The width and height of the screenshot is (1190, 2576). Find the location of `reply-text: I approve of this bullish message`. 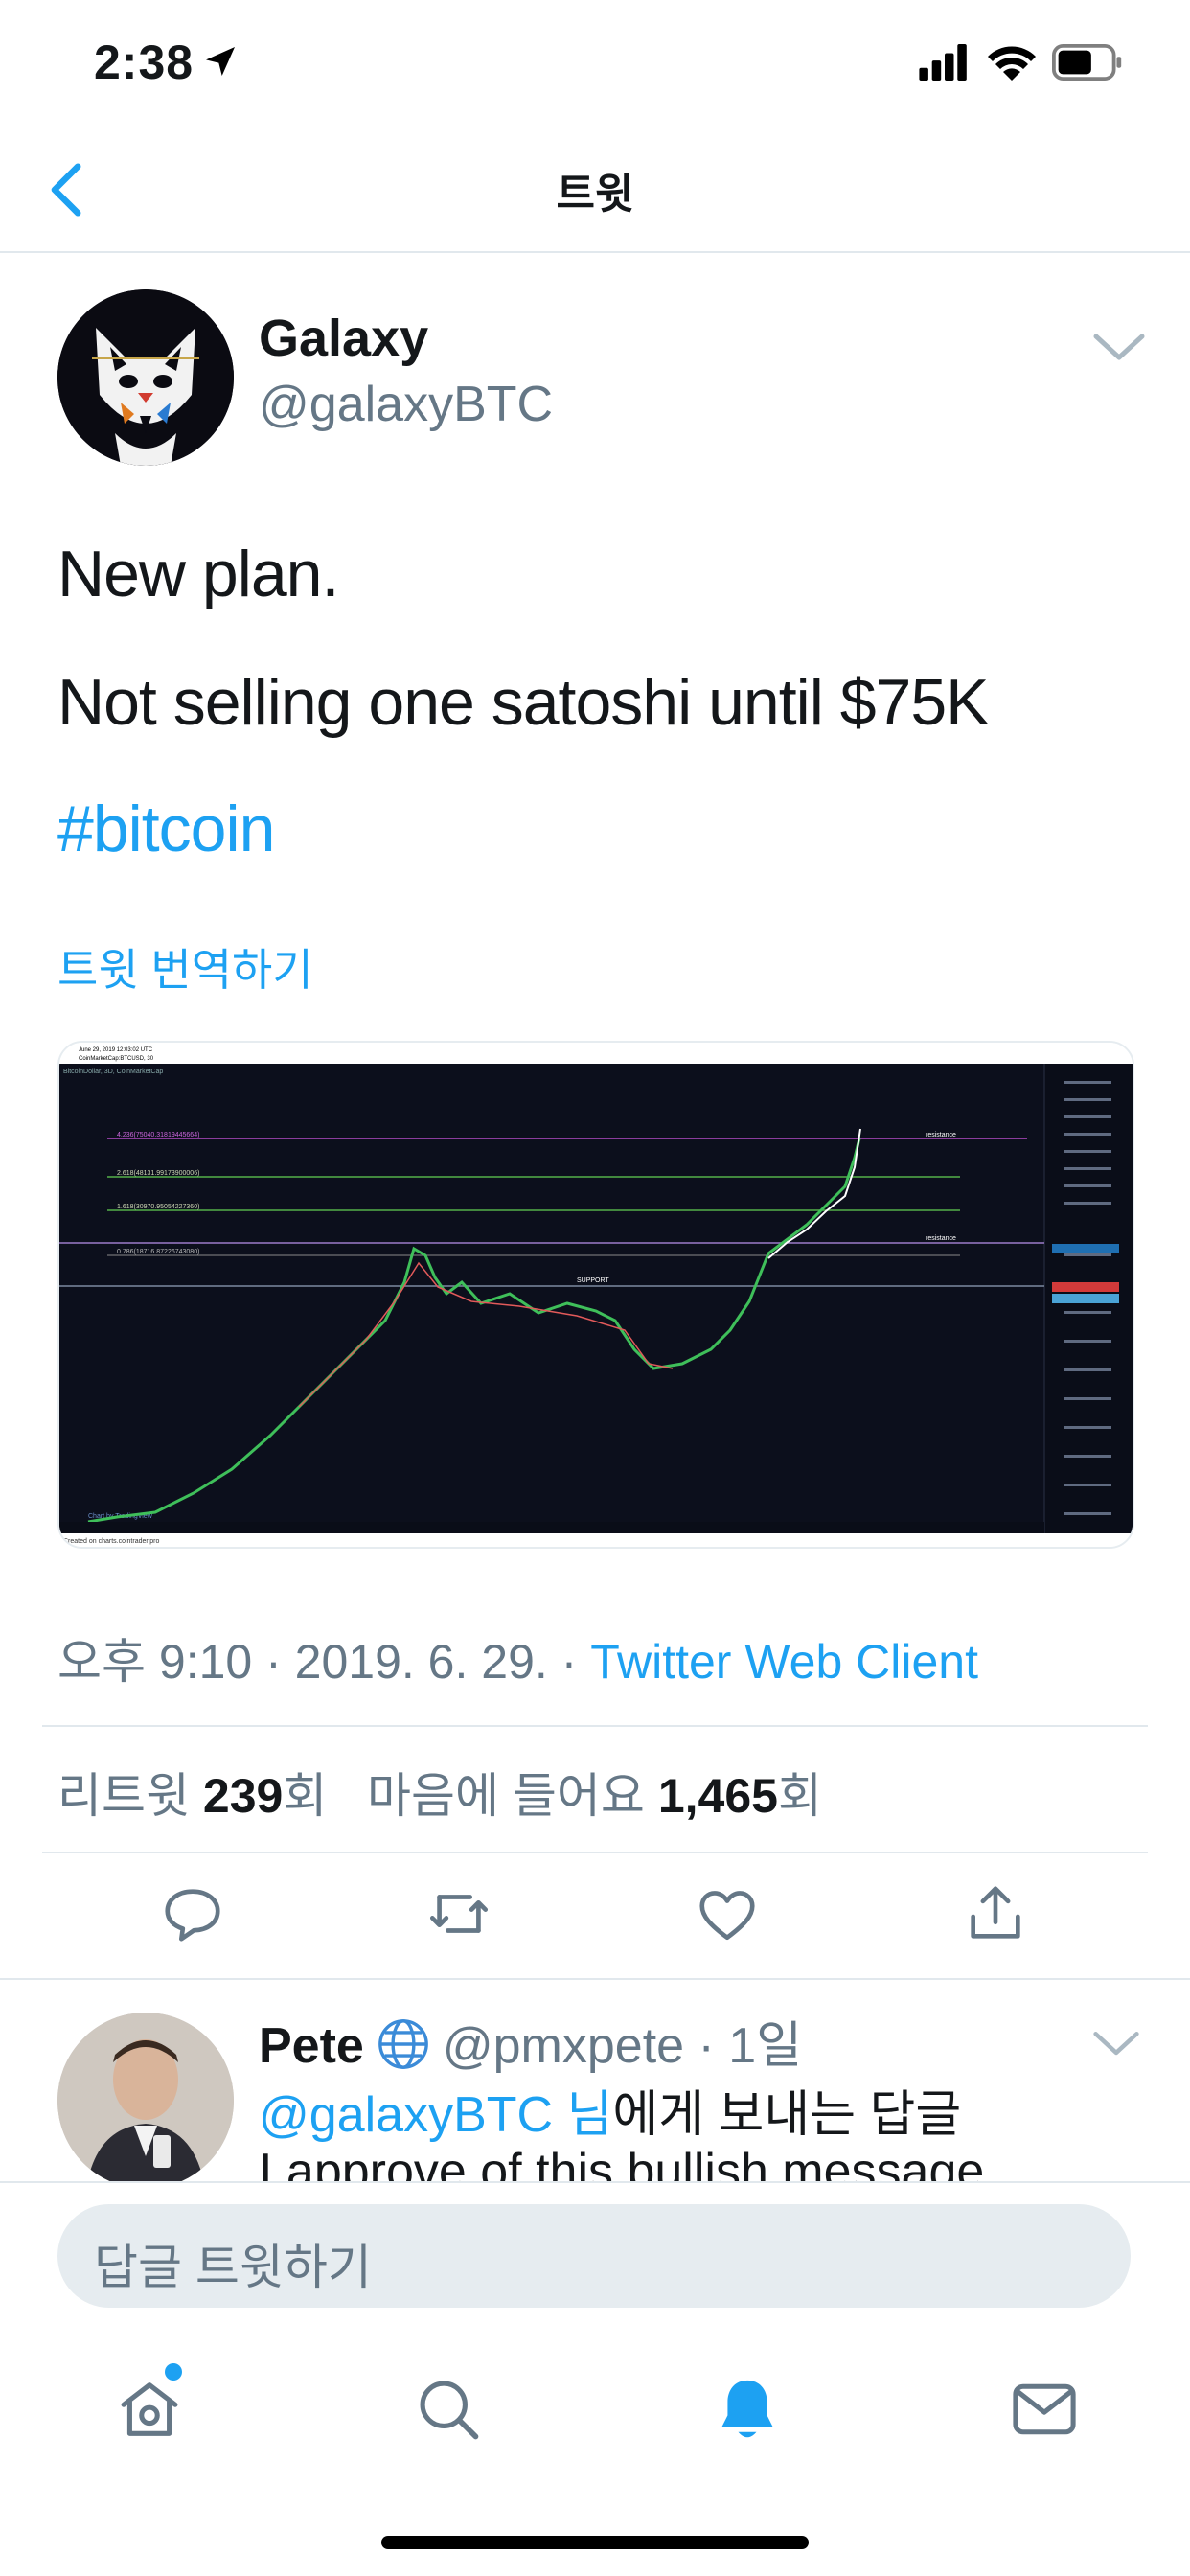

reply-text: I approve of this bullish message is located at coordinates (622, 2162).